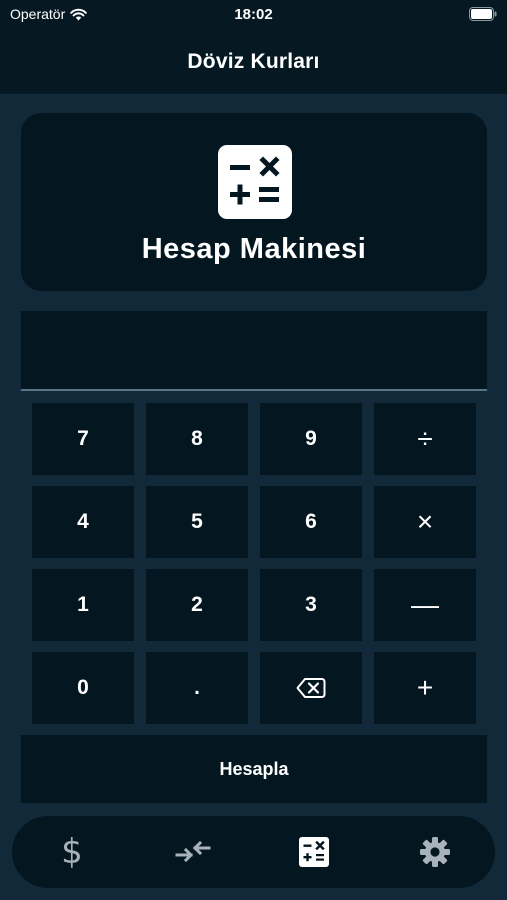 The image size is (507, 900). I want to click on navigation-bar: Döviz Kurları, so click(253, 62).